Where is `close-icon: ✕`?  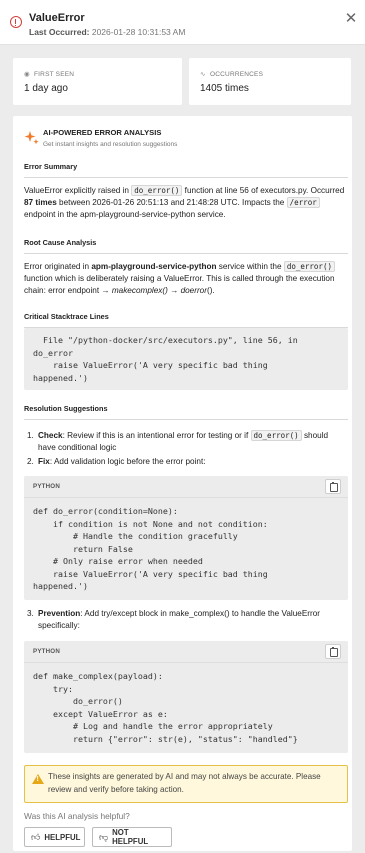 close-icon: ✕ is located at coordinates (351, 18).